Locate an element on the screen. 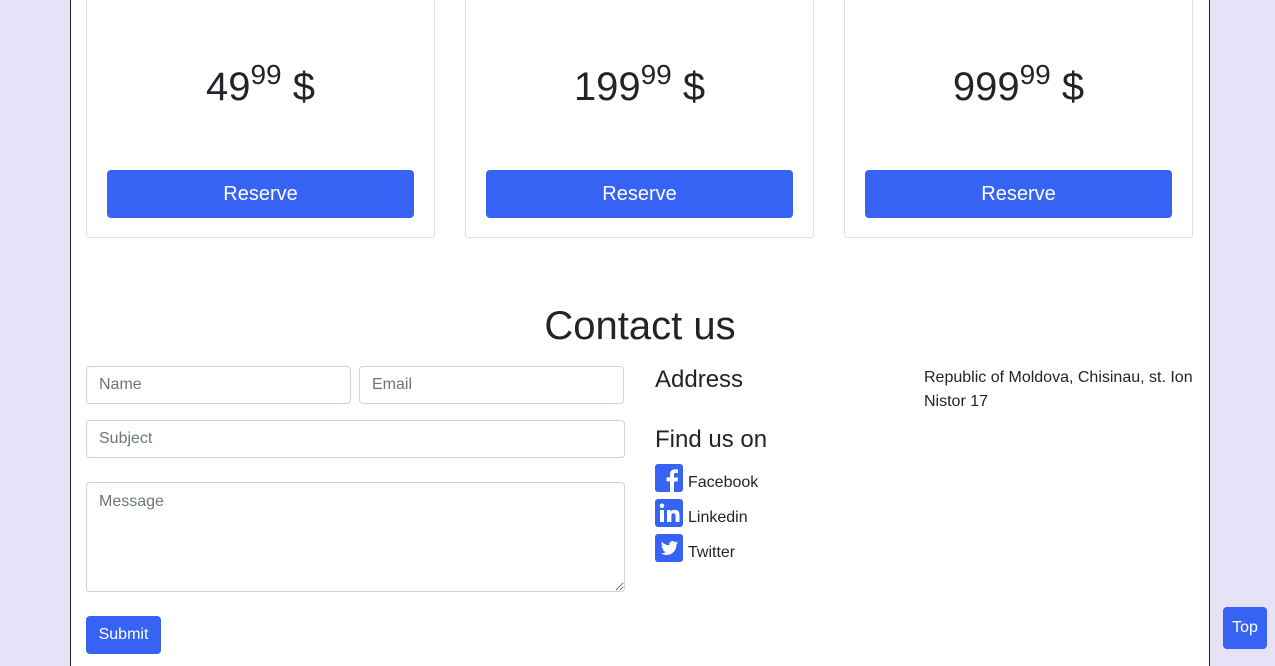 The height and width of the screenshot is (666, 1275). contact-heading: Contact us is located at coordinates (640, 326).